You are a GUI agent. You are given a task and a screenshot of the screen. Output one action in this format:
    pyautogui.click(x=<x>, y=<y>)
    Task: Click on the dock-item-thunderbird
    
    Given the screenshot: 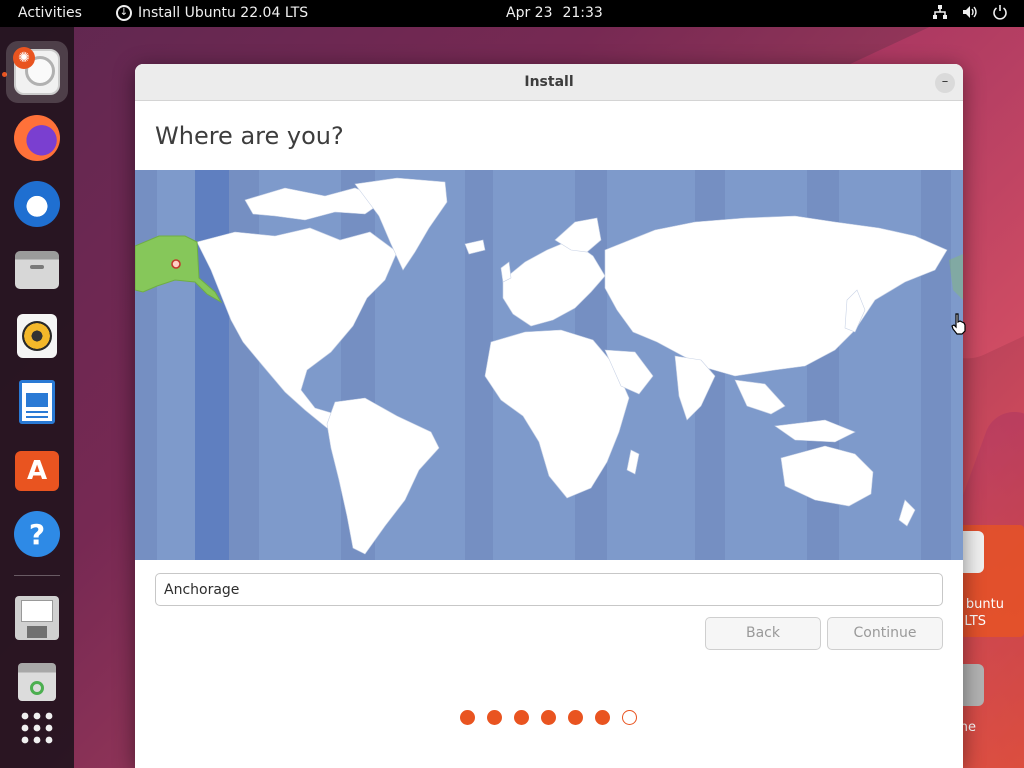 What is the action you would take?
    pyautogui.click(x=37, y=204)
    